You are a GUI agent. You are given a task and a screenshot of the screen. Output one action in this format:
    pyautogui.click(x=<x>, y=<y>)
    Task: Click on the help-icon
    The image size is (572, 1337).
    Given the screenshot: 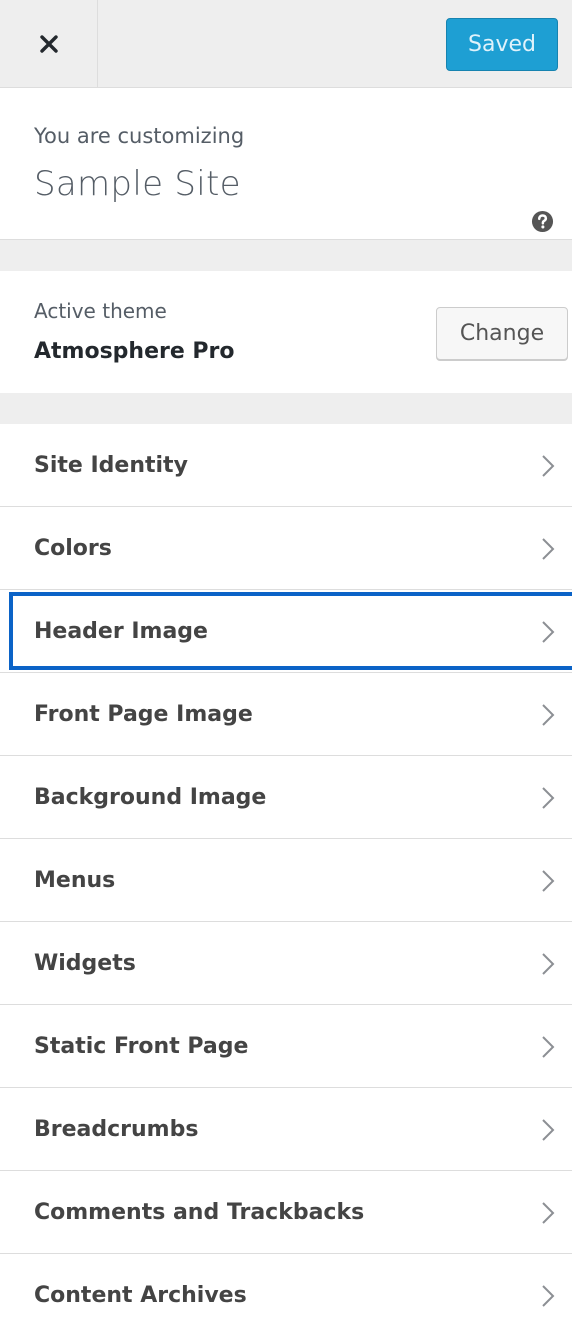 What is the action you would take?
    pyautogui.click(x=542, y=221)
    